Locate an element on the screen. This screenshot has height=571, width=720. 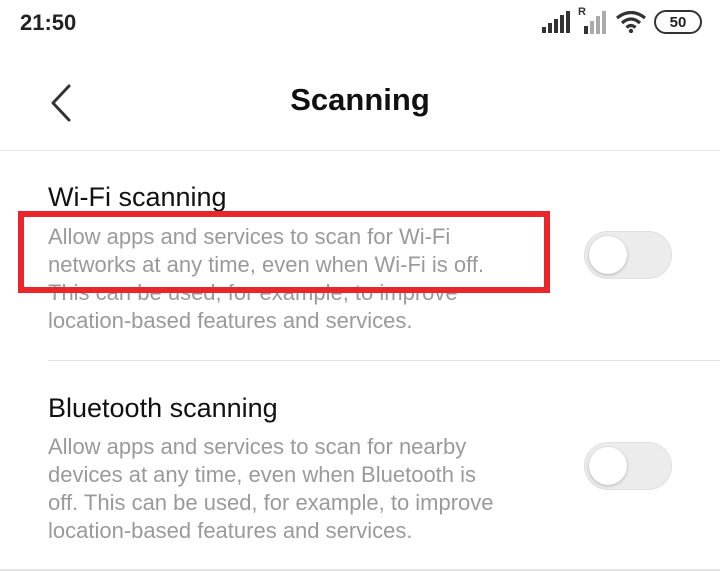
battery-level: 50 is located at coordinates (678, 22).